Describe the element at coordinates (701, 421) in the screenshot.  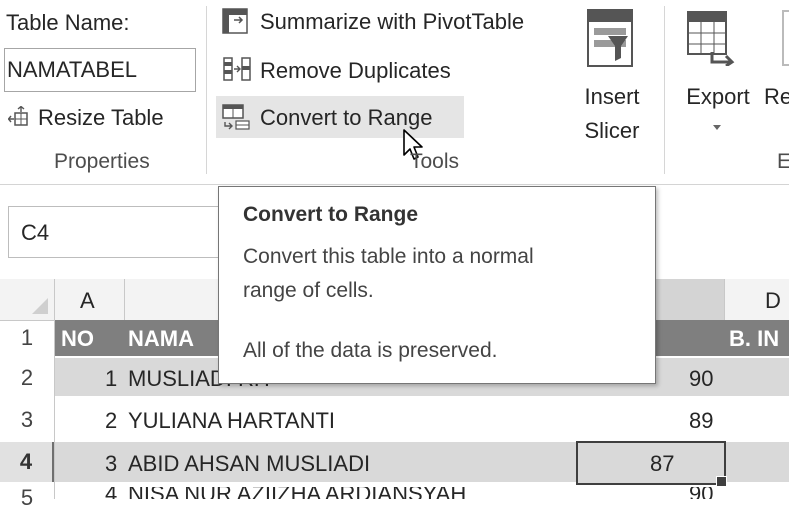
I see `cell-score: 89` at that location.